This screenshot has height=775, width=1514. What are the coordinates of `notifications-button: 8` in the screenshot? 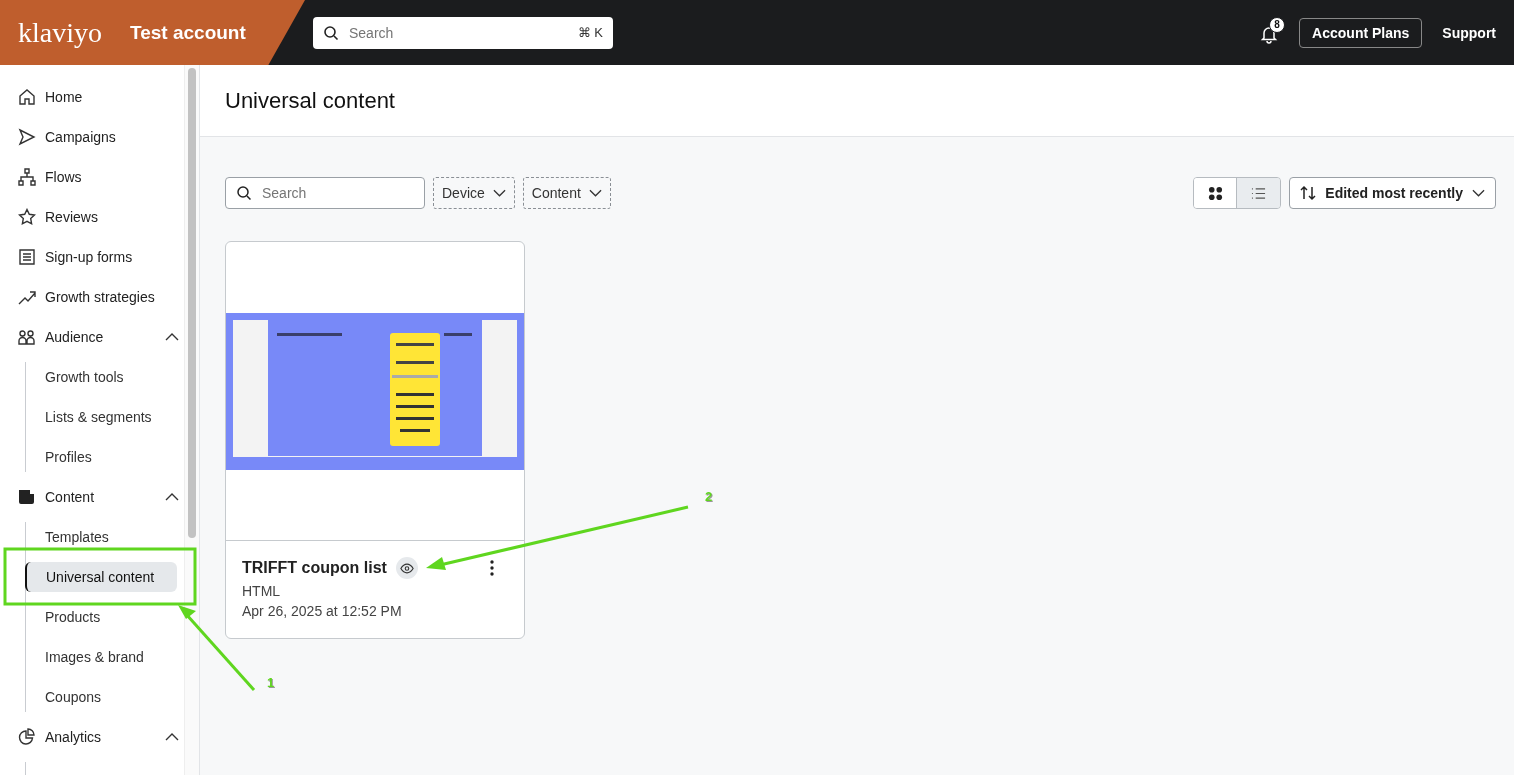 It's located at (1271, 32).